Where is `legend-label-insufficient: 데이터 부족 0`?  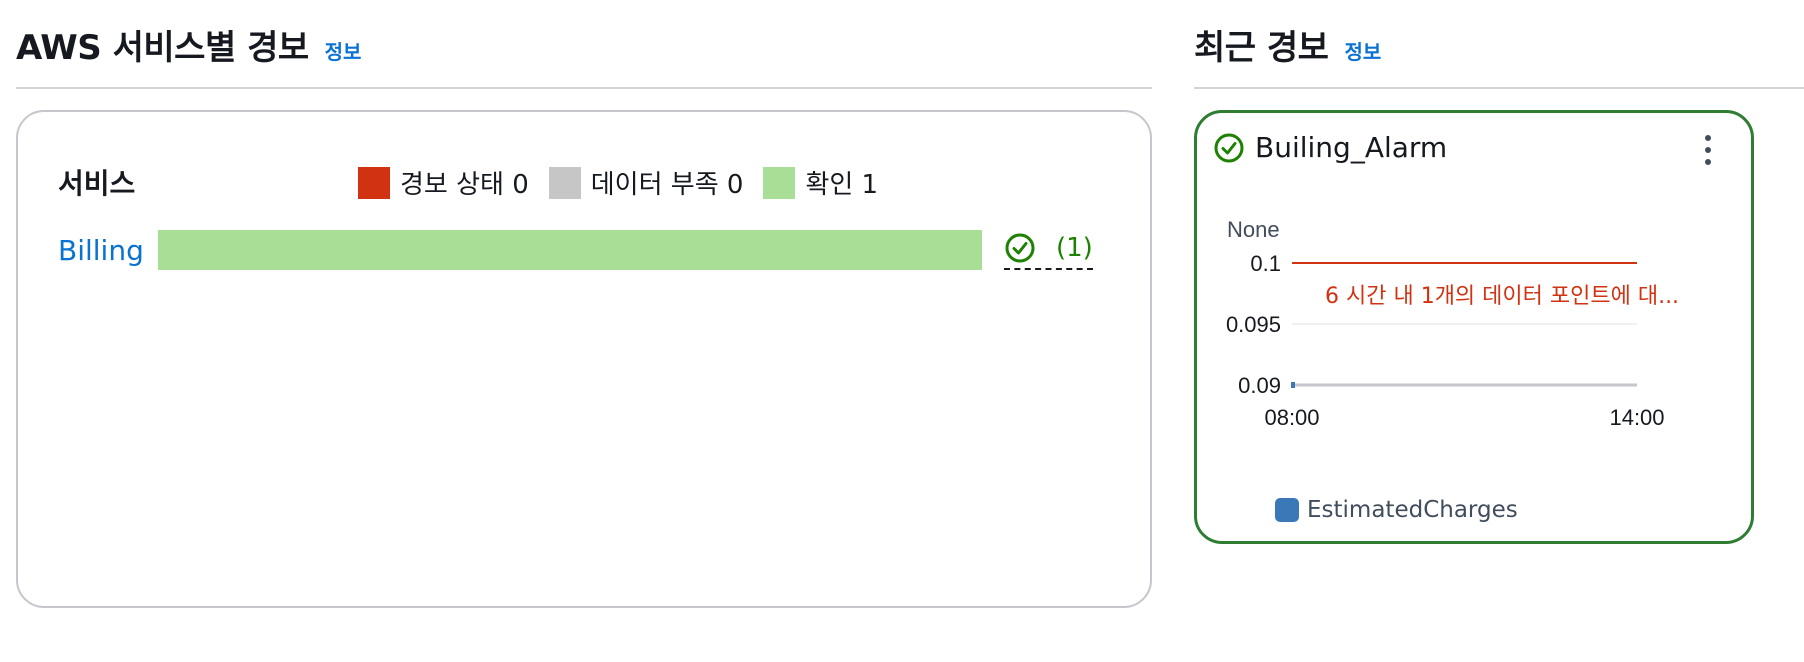
legend-label-insufficient: 데이터 부족 0 is located at coordinates (667, 185).